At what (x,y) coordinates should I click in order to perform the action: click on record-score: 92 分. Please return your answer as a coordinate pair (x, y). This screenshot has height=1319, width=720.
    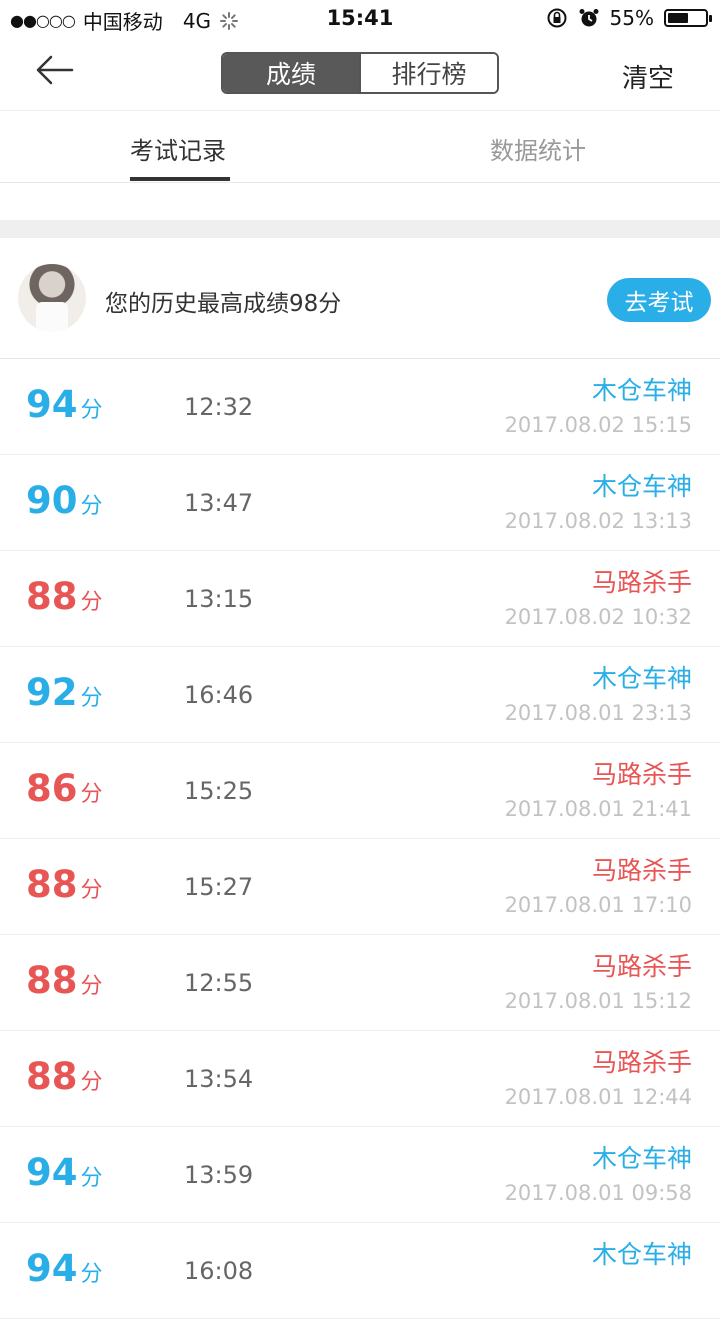
    Looking at the image, I should click on (64, 692).